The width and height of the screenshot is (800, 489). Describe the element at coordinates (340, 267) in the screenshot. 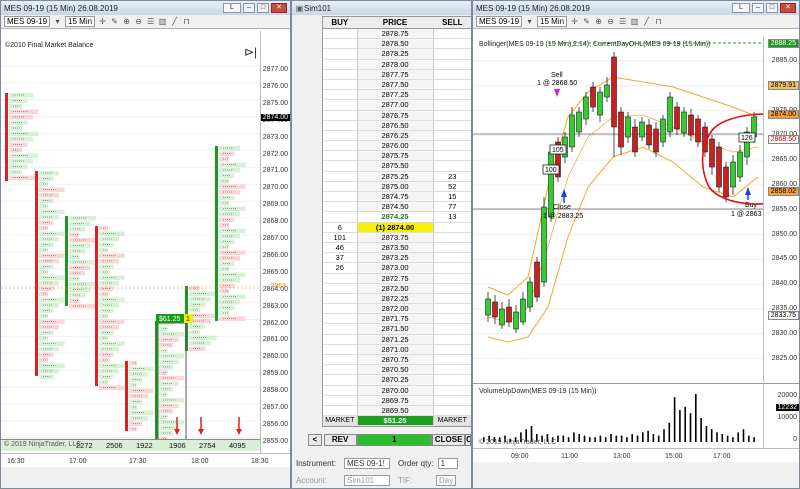

I see `dom-buy-cell: 26` at that location.